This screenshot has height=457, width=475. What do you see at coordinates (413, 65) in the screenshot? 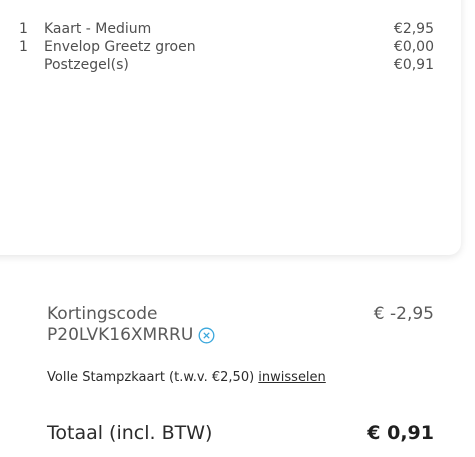
I see `line-price: €0,91` at bounding box center [413, 65].